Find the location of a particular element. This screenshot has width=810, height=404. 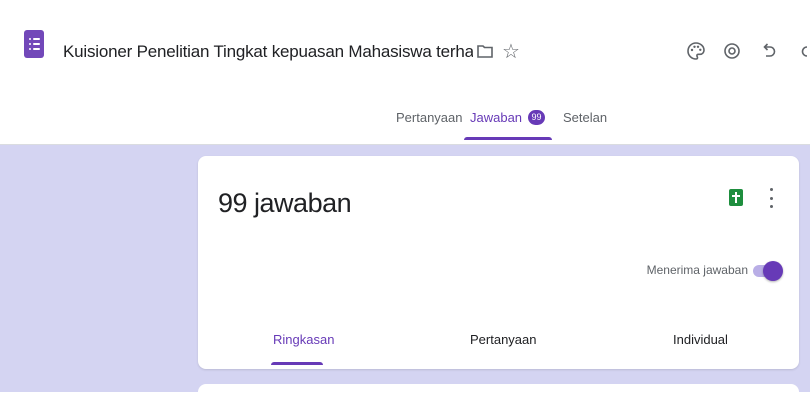

folder-icon is located at coordinates (485, 51).